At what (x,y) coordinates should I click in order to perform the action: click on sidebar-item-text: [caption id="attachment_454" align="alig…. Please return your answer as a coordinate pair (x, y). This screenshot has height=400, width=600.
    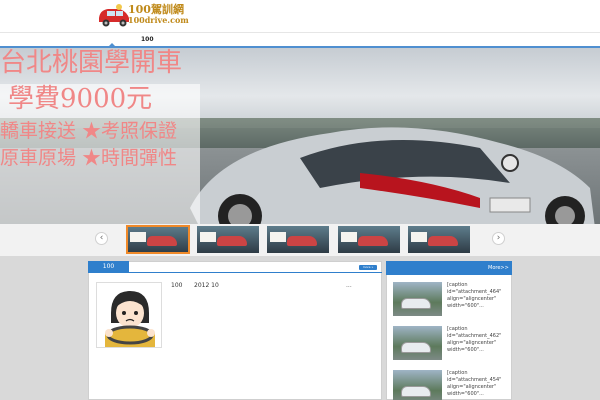
    Looking at the image, I should click on (474, 383).